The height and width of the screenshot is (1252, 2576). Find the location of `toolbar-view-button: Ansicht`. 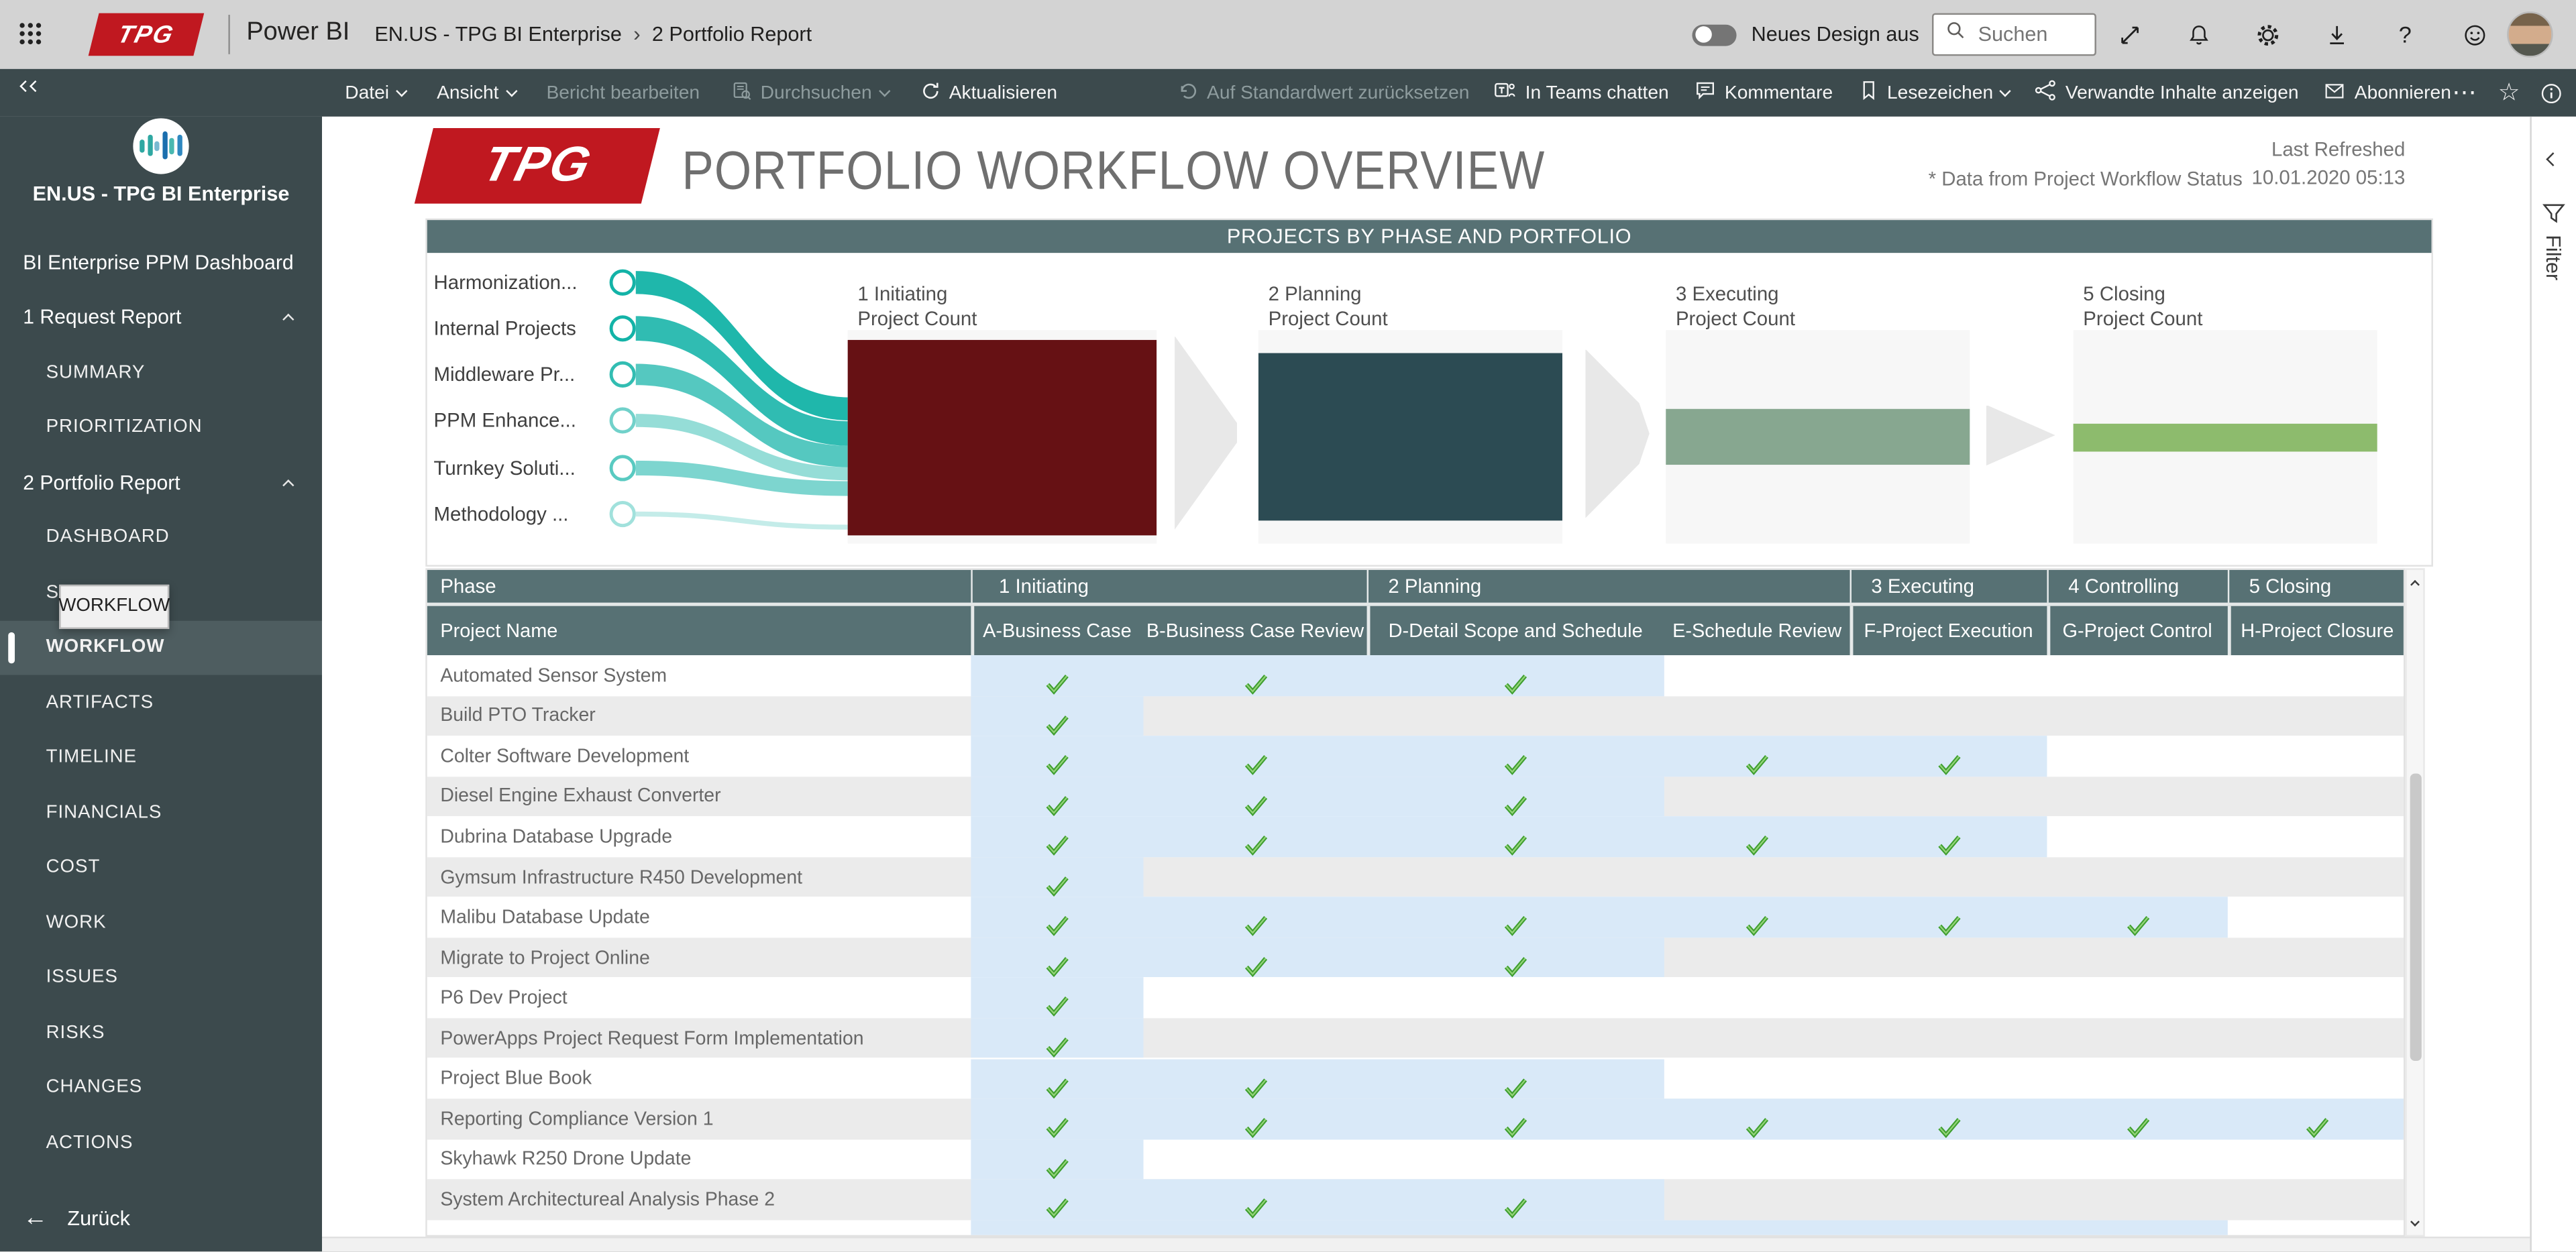

toolbar-view-button: Ansicht is located at coordinates (477, 93).